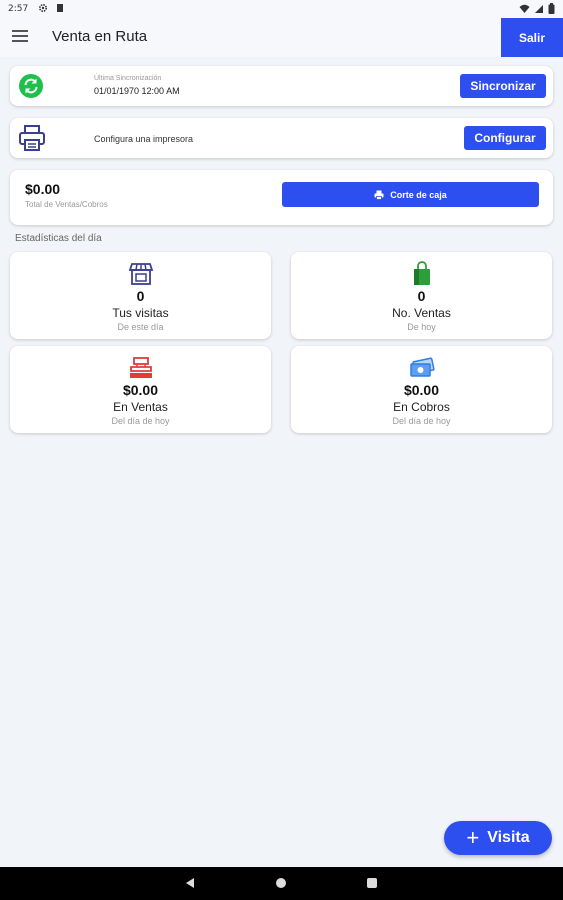 The height and width of the screenshot is (900, 563). What do you see at coordinates (281, 37) in the screenshot?
I see `app-bar: Venta en Ruta Salir` at bounding box center [281, 37].